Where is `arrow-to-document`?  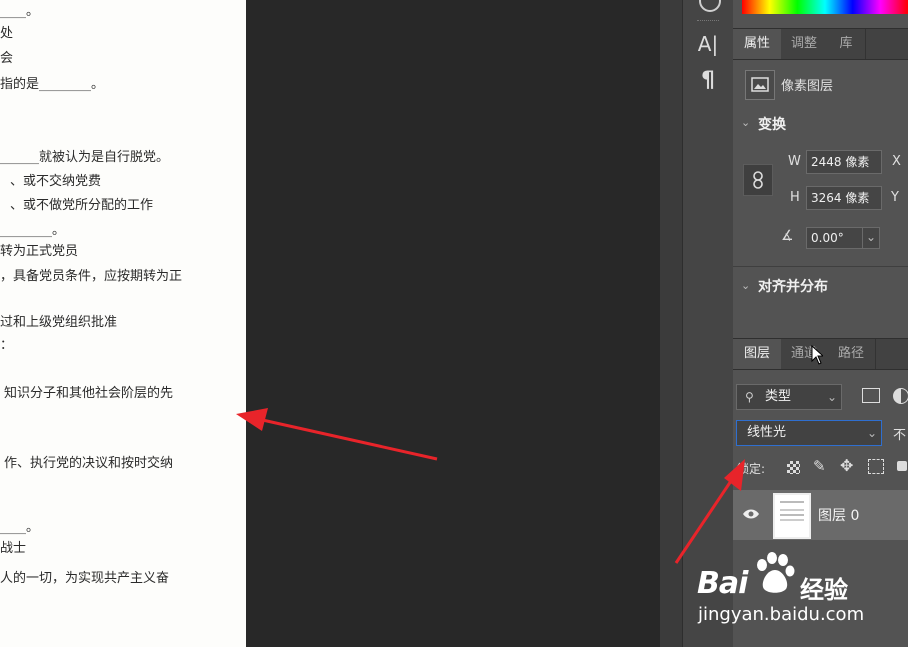
arrow-to-document is located at coordinates (347, 439).